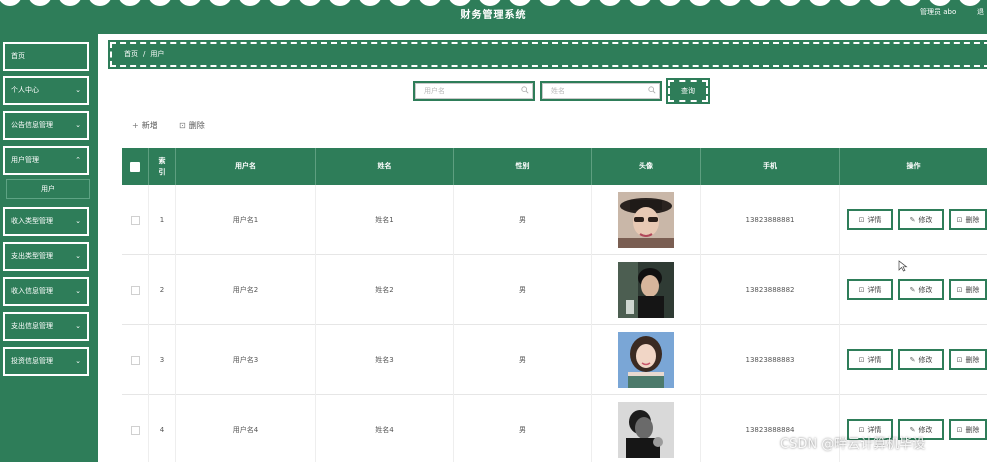 The image size is (987, 462). Describe the element at coordinates (770, 220) in the screenshot. I see `cell-phone: 13823888881` at that location.